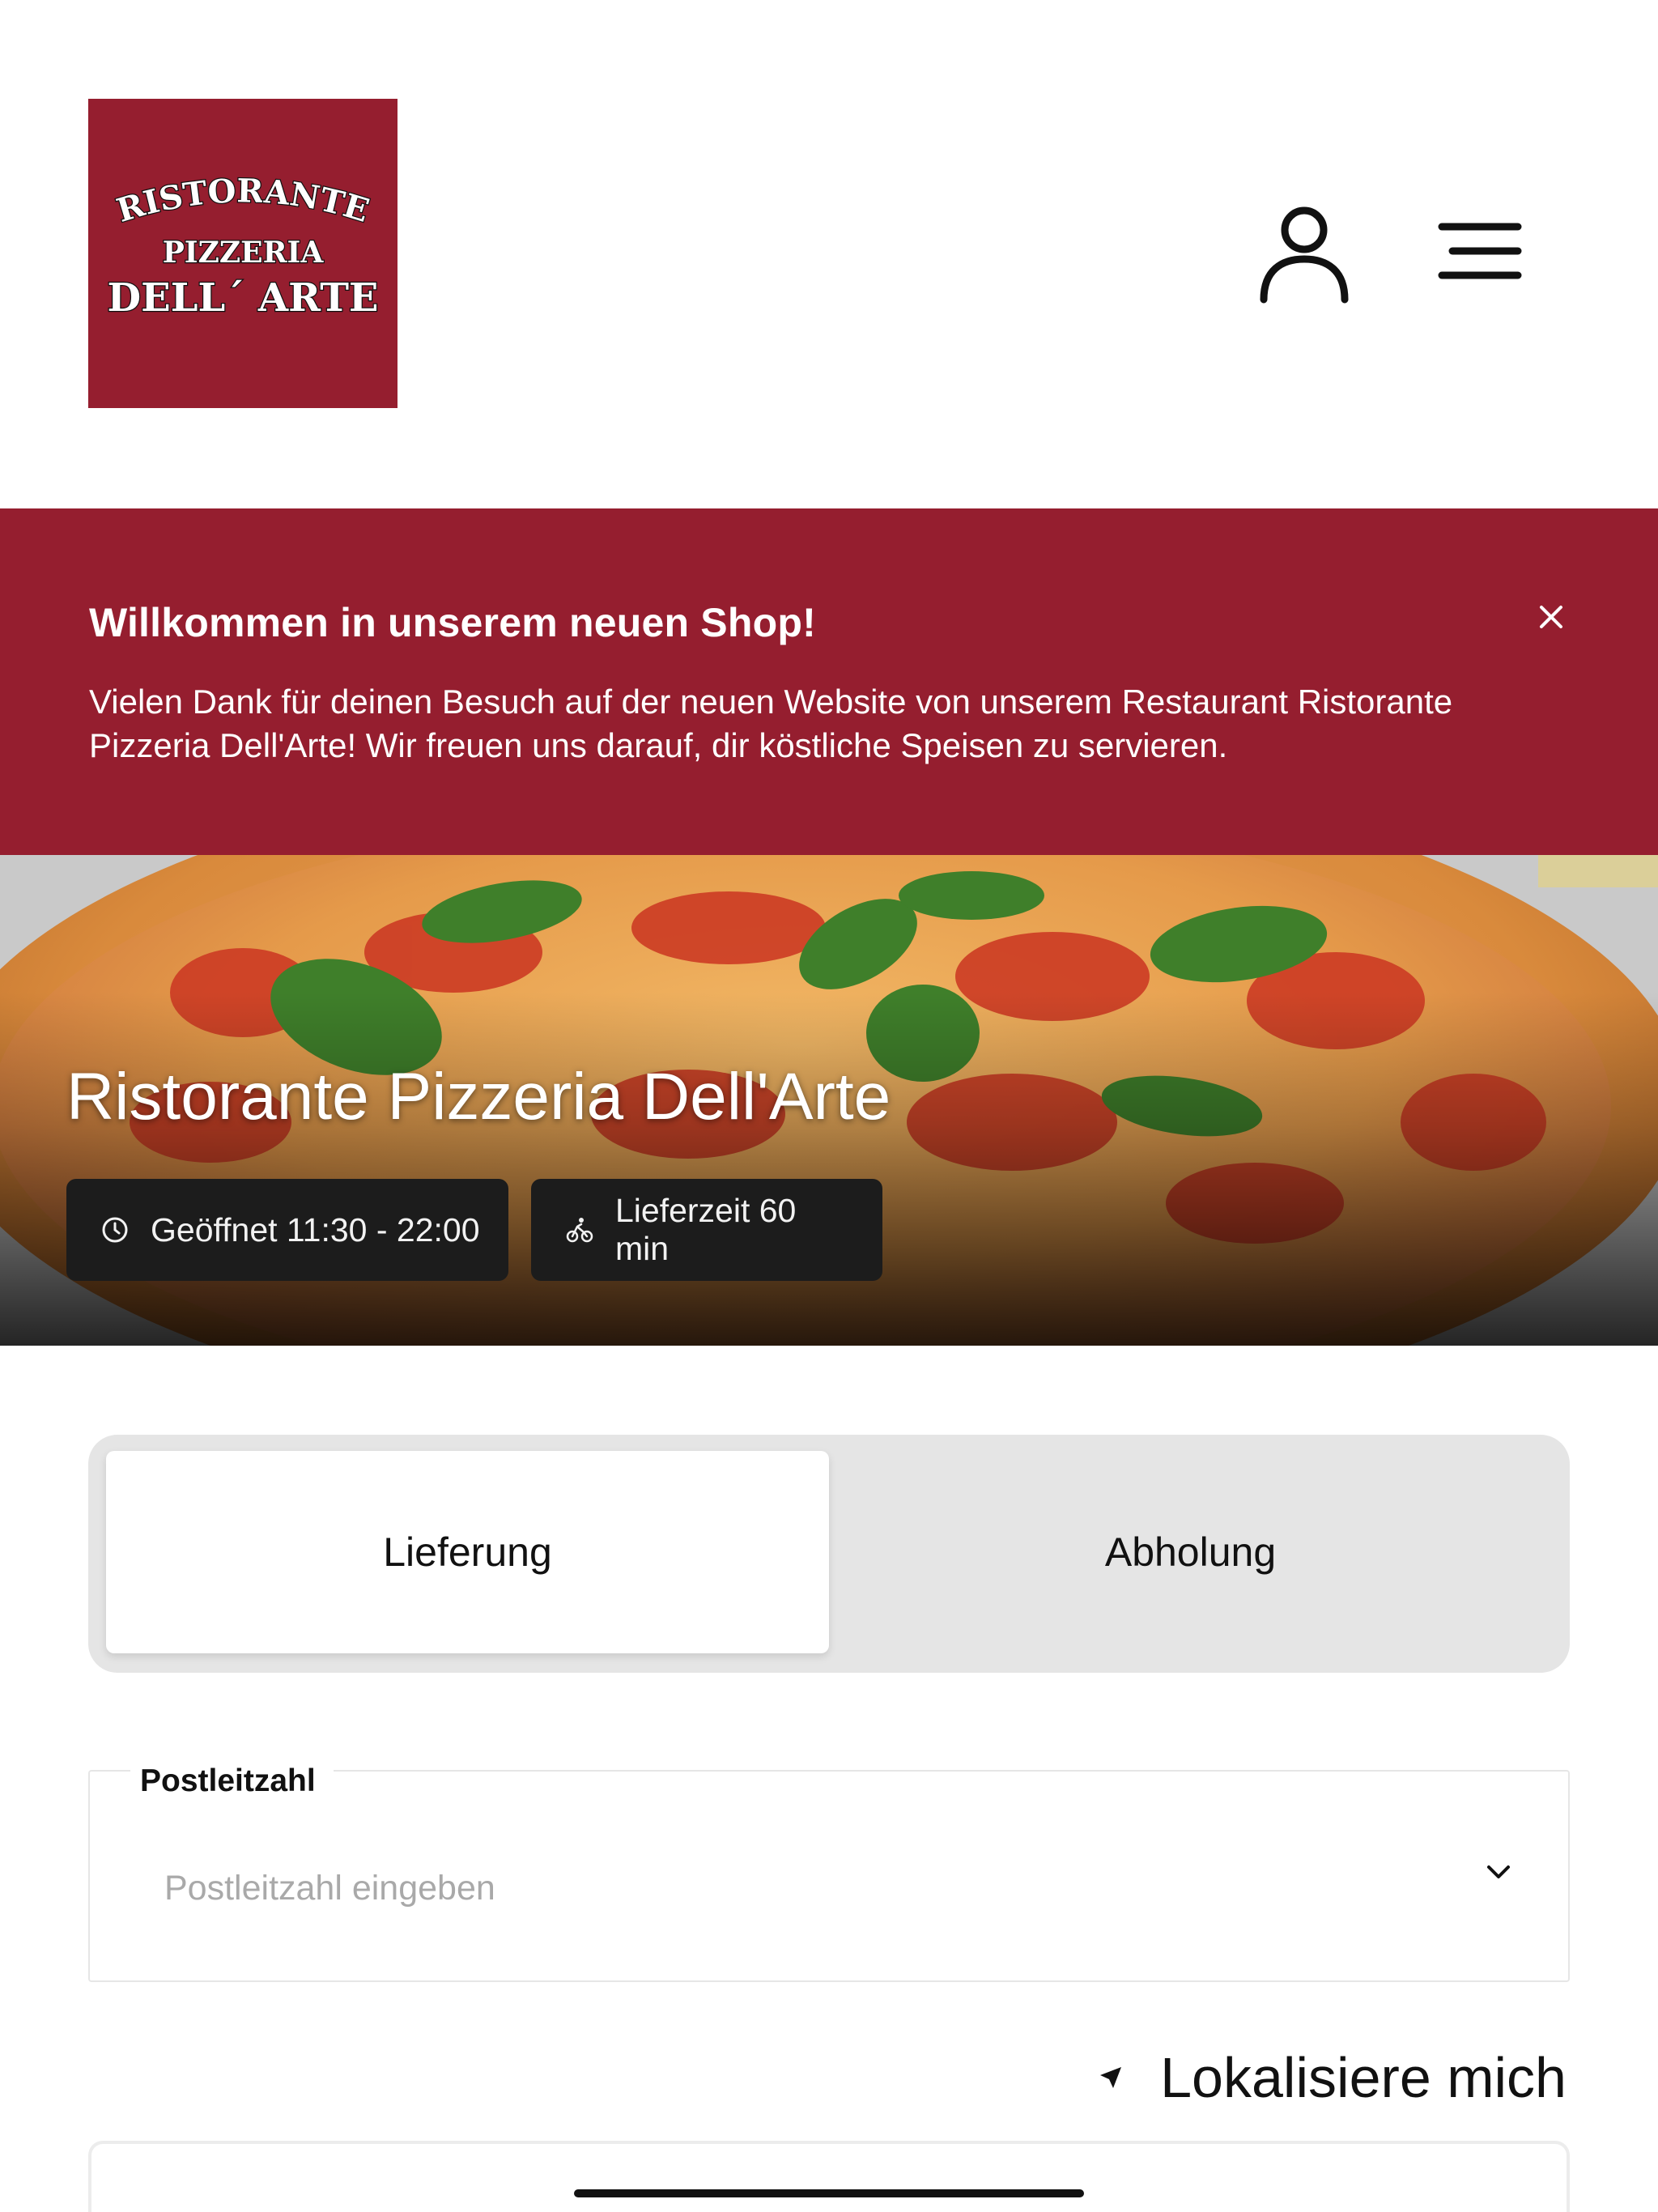 This screenshot has width=1658, height=2212. What do you see at coordinates (1363, 2078) in the screenshot?
I see `locate-me-label: Lokalisiere mich` at bounding box center [1363, 2078].